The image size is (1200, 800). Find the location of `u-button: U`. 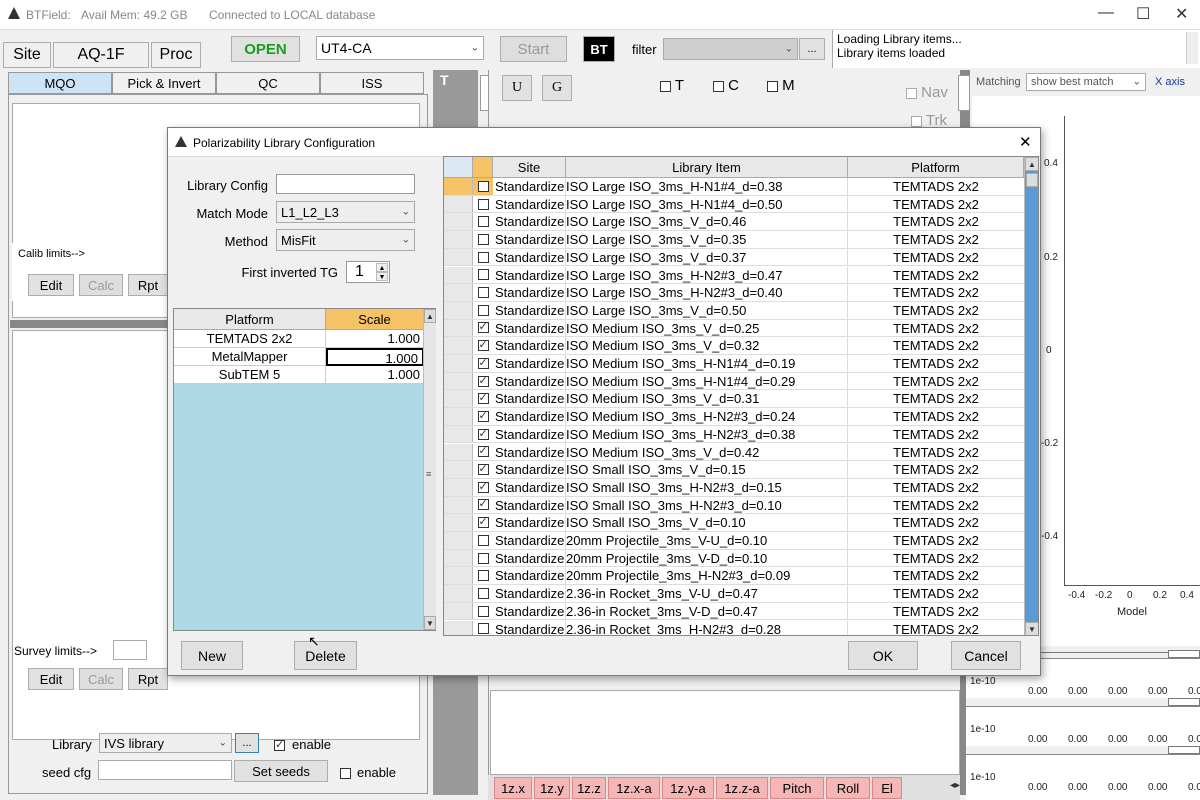

u-button: U is located at coordinates (517, 88).